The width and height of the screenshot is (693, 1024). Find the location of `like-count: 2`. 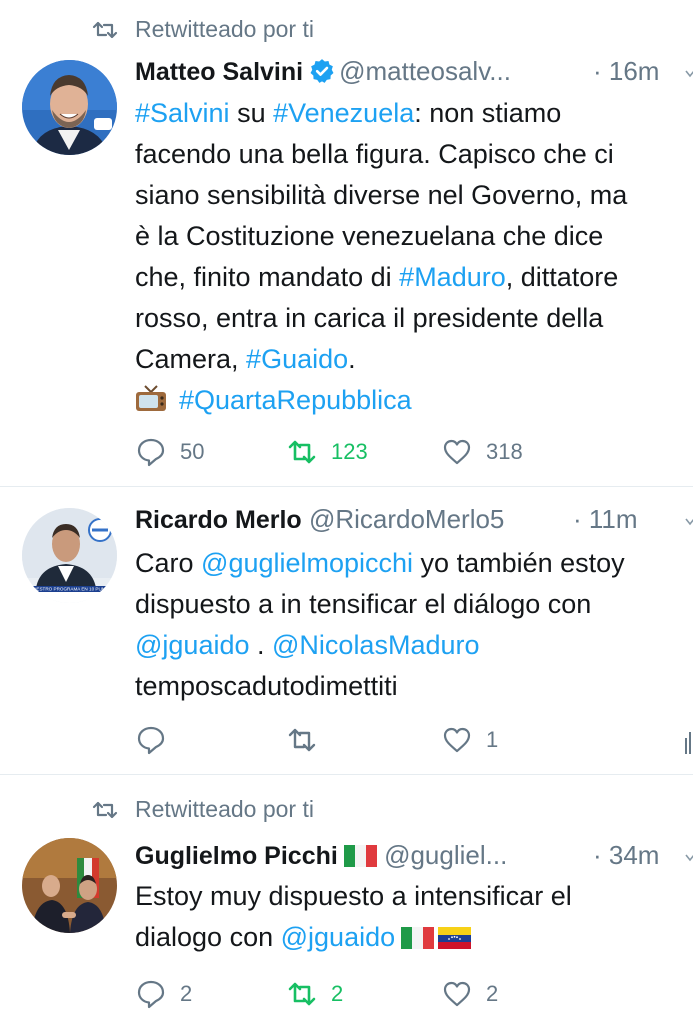

like-count: 2 is located at coordinates (492, 993).